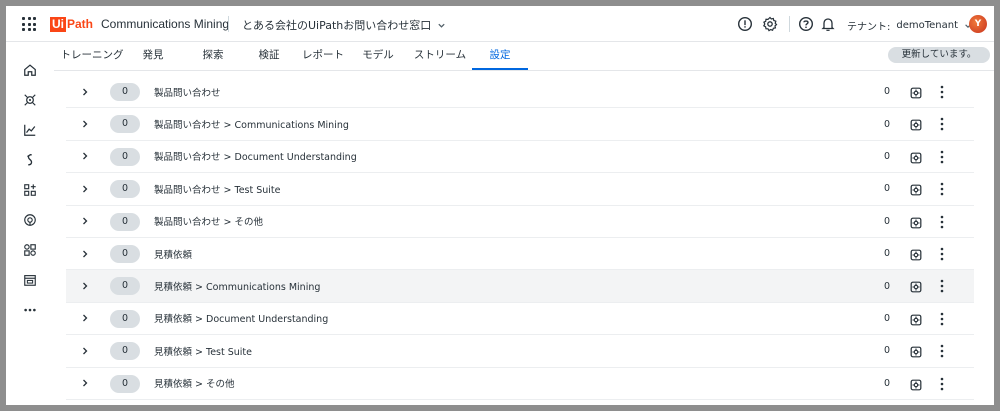  What do you see at coordinates (869, 27) in the screenshot?
I see `tenant-label: テナント:` at bounding box center [869, 27].